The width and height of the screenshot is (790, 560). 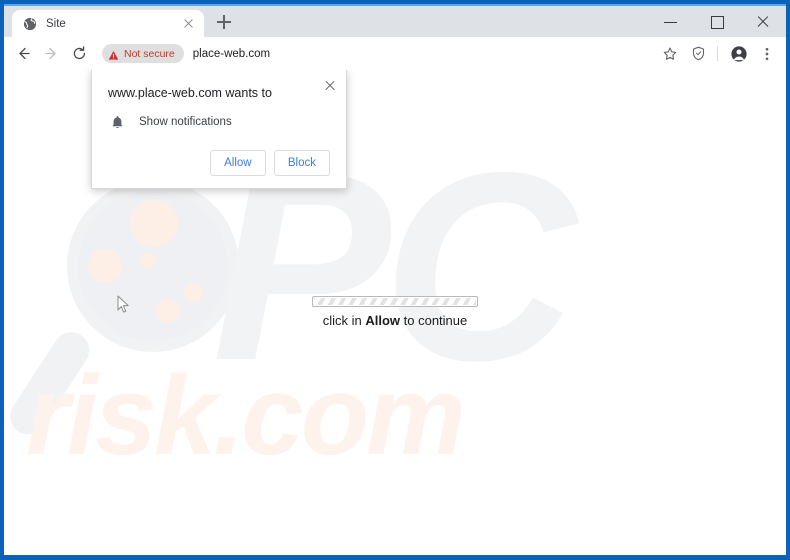 What do you see at coordinates (56, 23) in the screenshot?
I see `tab-title: Site` at bounding box center [56, 23].